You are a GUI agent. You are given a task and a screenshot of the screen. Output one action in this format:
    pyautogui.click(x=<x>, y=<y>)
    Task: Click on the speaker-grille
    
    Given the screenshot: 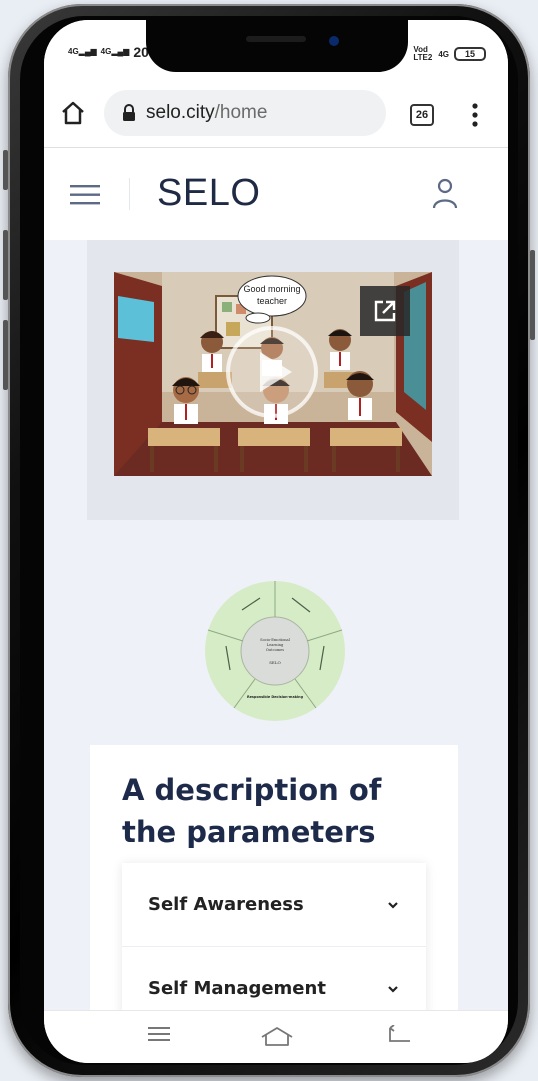 What is the action you would take?
    pyautogui.click(x=276, y=39)
    